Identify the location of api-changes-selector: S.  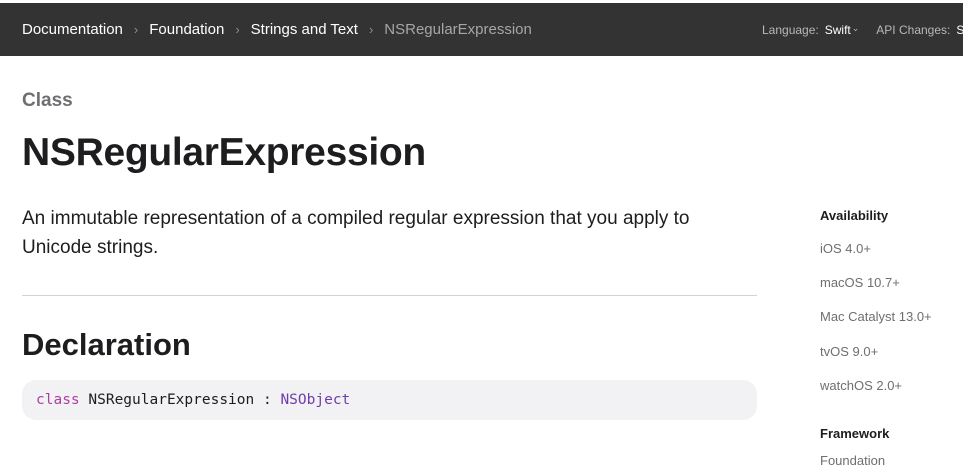
(959, 30).